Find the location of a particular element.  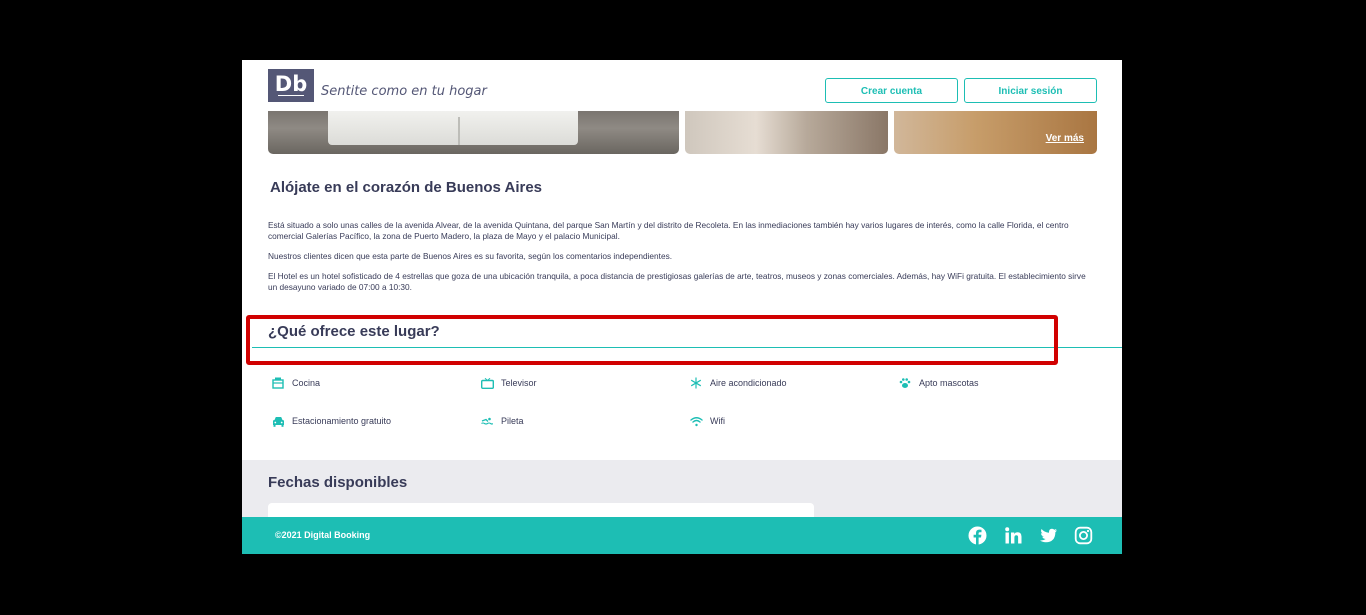

gallery-image-main is located at coordinates (473, 132).